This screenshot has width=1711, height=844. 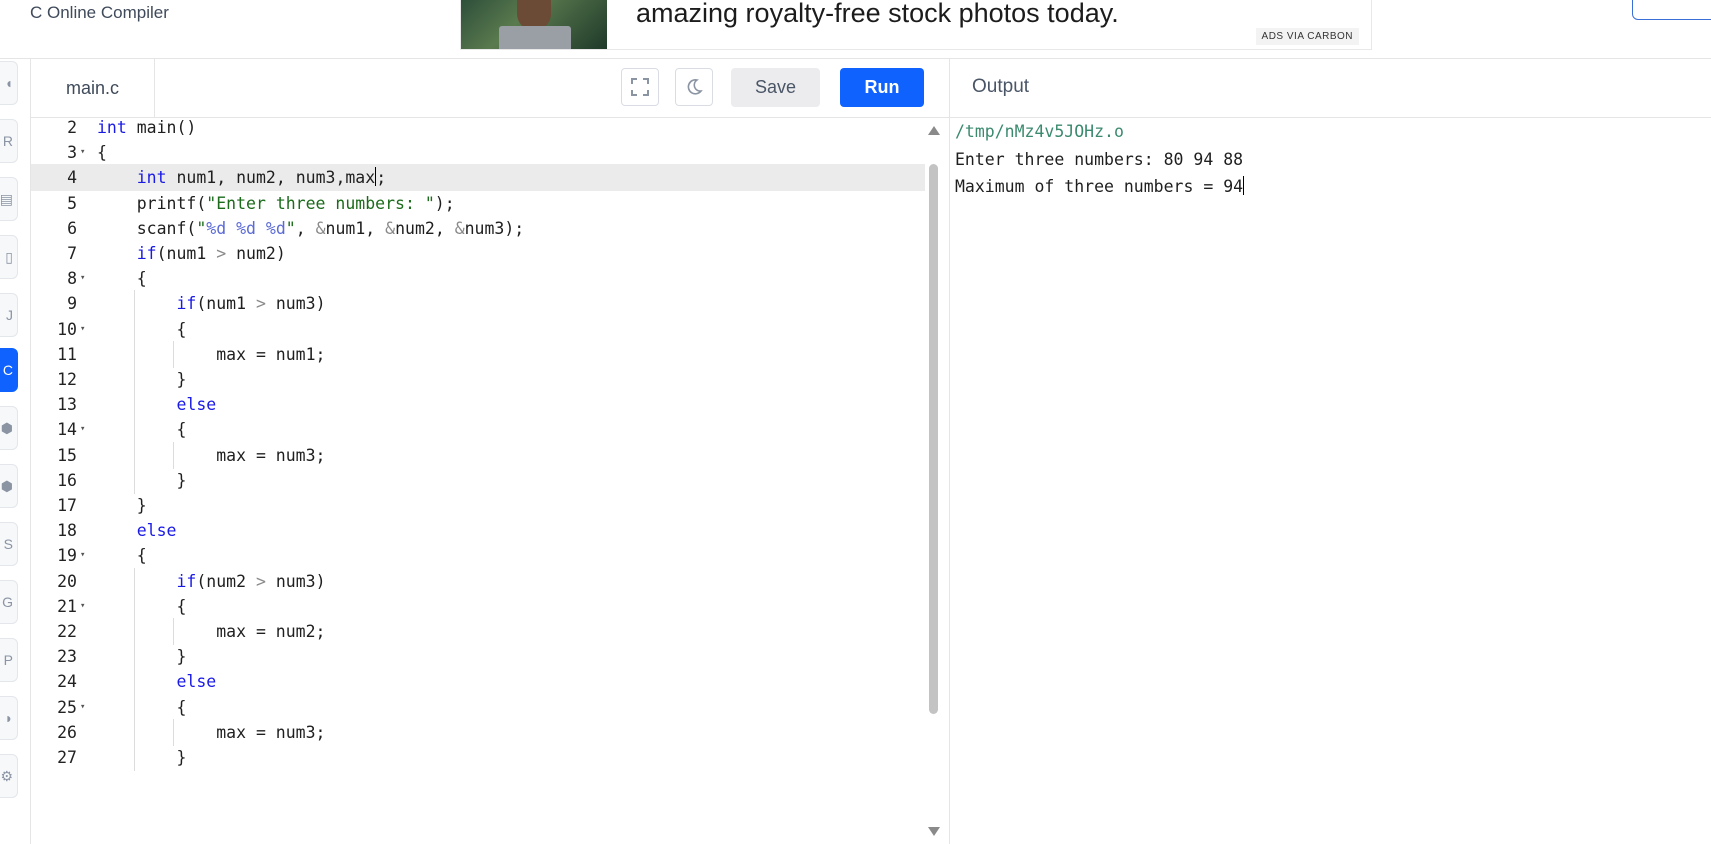 What do you see at coordinates (481, 405) in the screenshot?
I see `code-line: 13 else` at bounding box center [481, 405].